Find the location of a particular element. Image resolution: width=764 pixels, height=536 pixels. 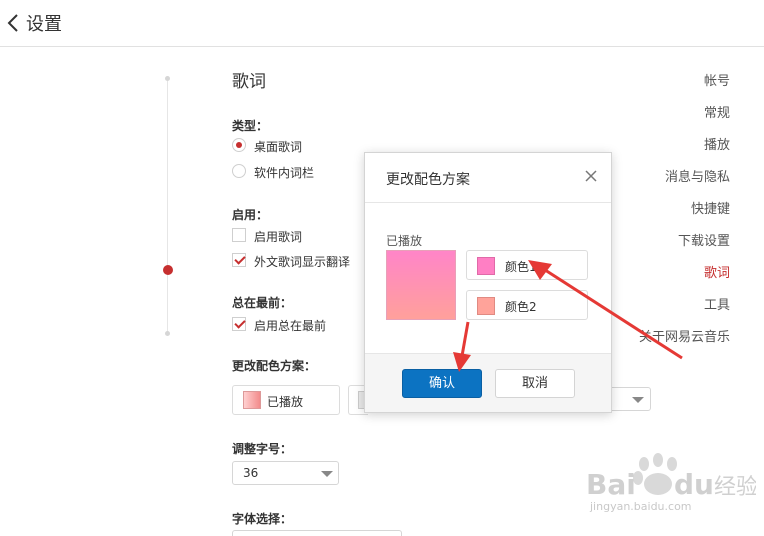

dialog-divider is located at coordinates (488, 202).